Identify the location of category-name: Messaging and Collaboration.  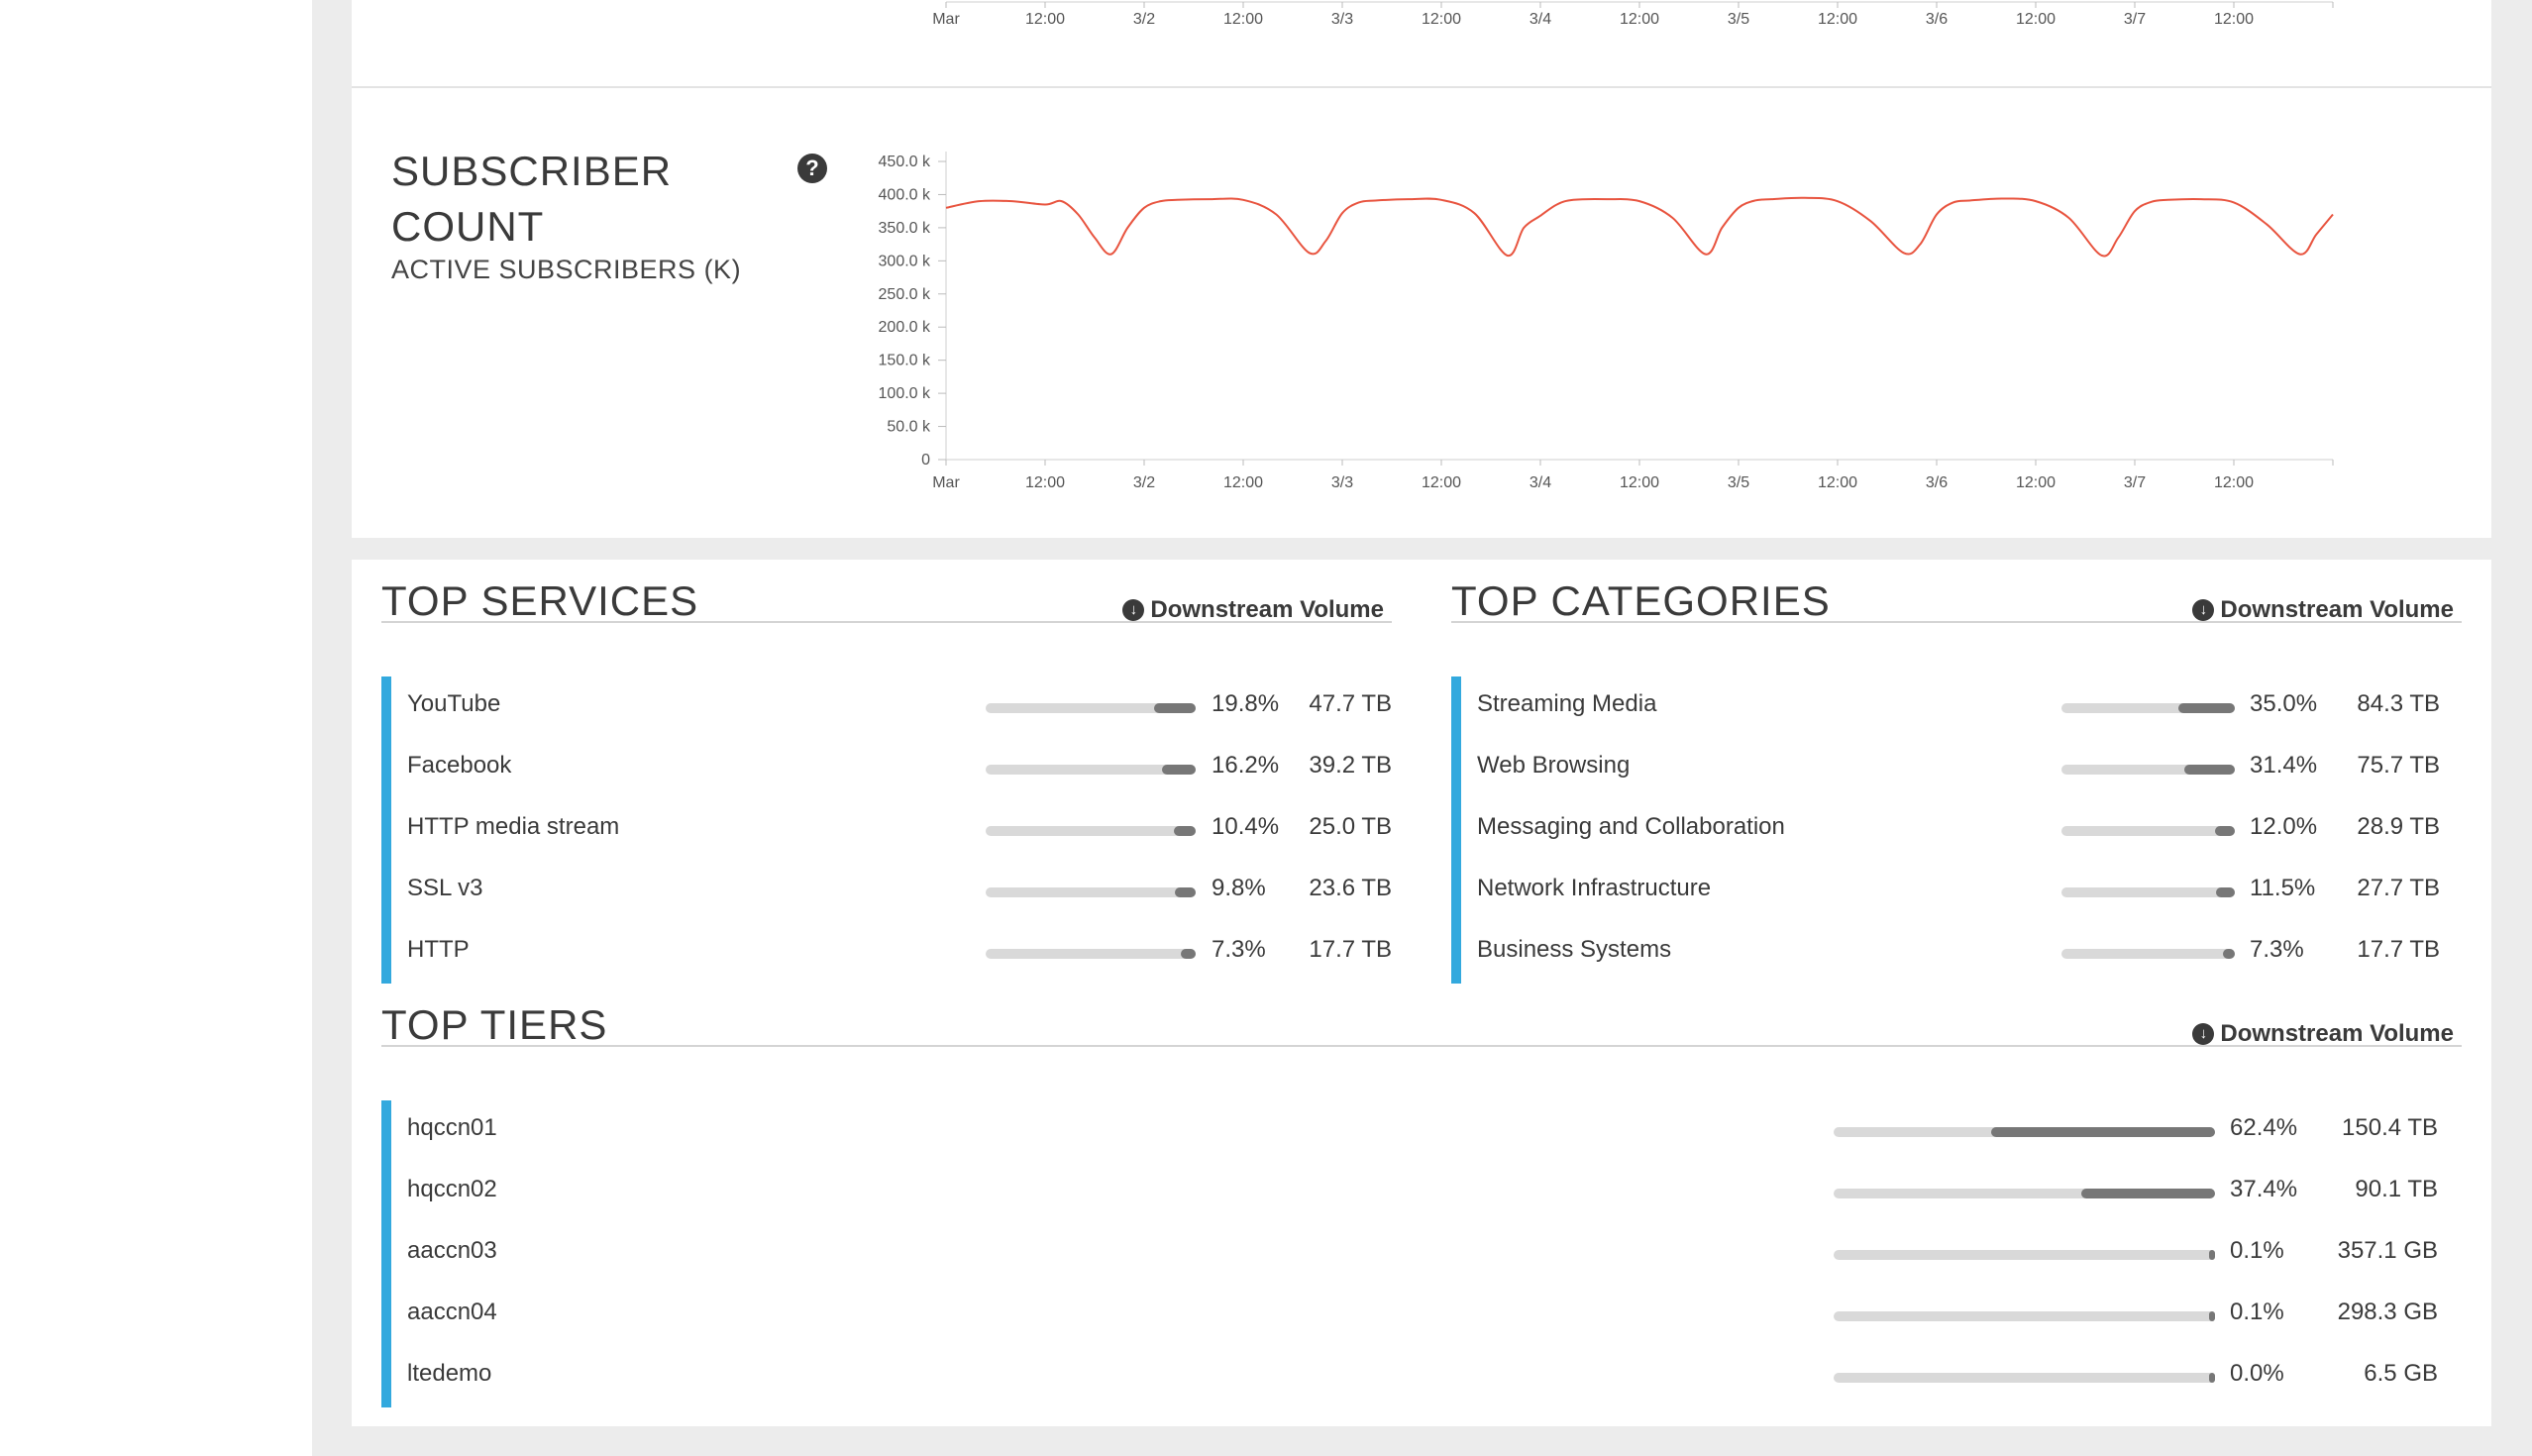
(1631, 826).